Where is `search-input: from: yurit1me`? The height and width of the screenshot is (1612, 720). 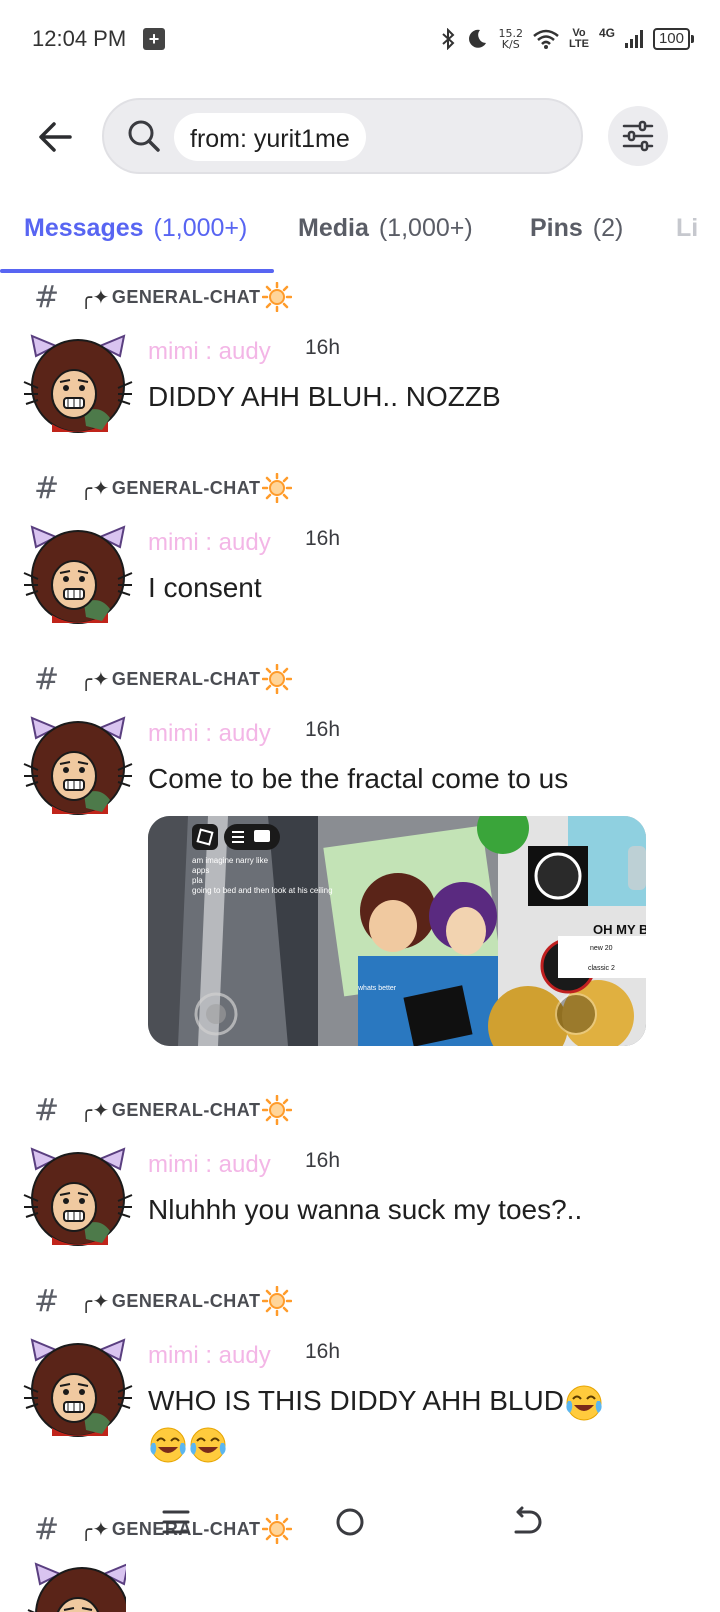
search-input: from: yurit1me is located at coordinates (342, 136).